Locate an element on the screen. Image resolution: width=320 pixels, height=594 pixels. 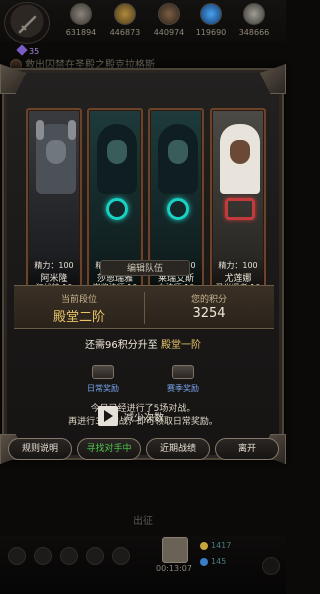
season-reward-button: 赛季奖励 is located at coordinates (183, 379).